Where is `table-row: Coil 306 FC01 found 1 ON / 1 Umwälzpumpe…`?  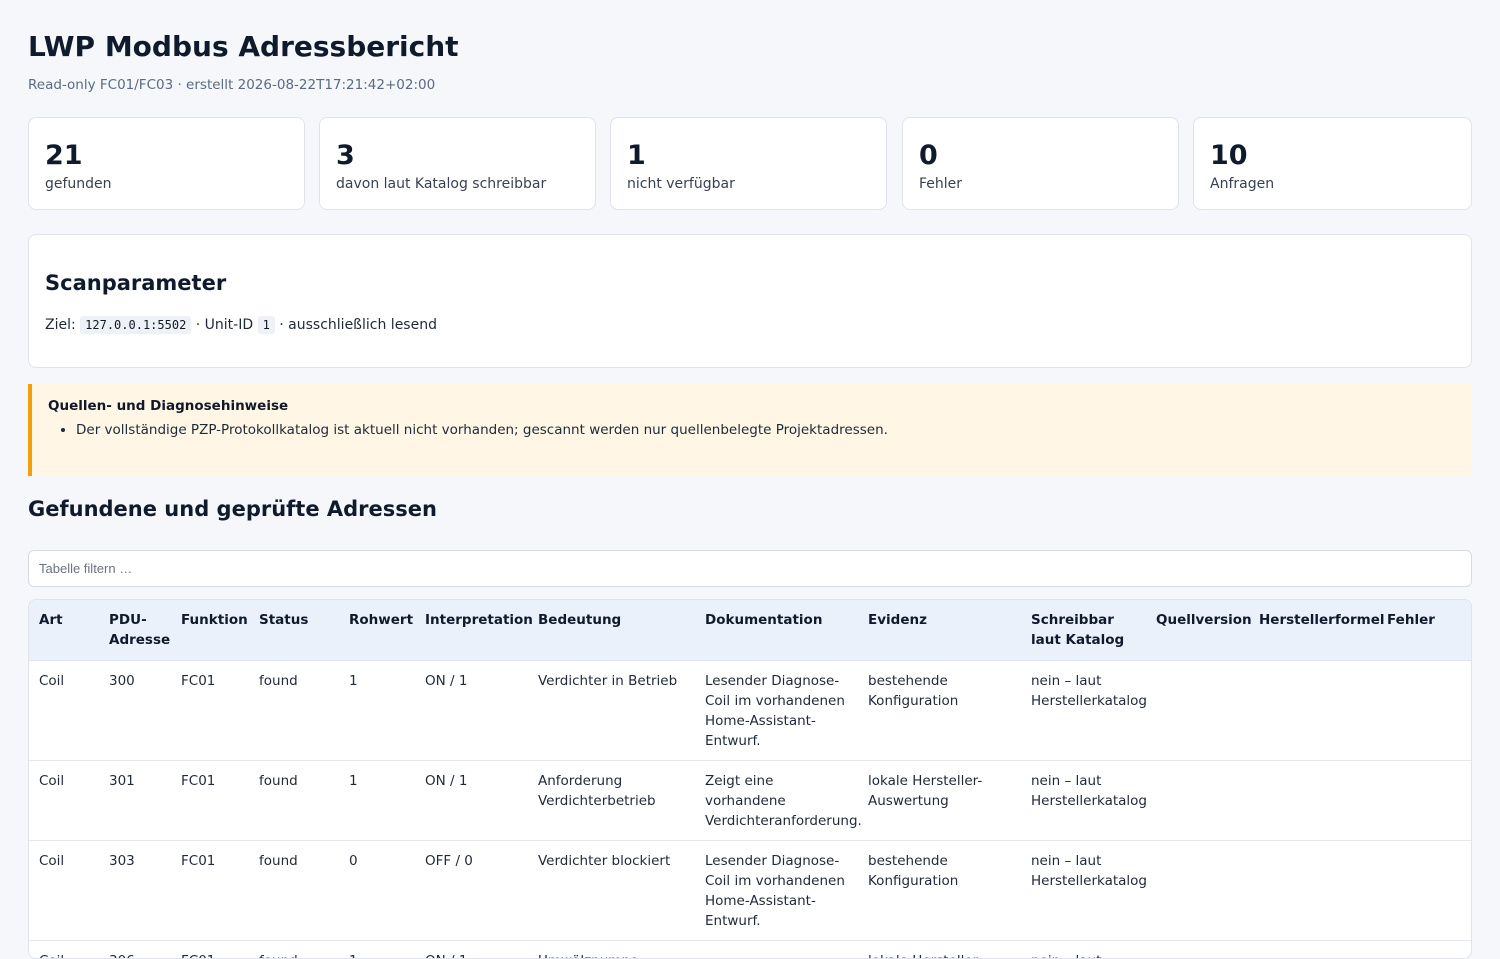 table-row: Coil 306 FC01 found 1 ON / 1 Umwälzpumpe… is located at coordinates (750, 950).